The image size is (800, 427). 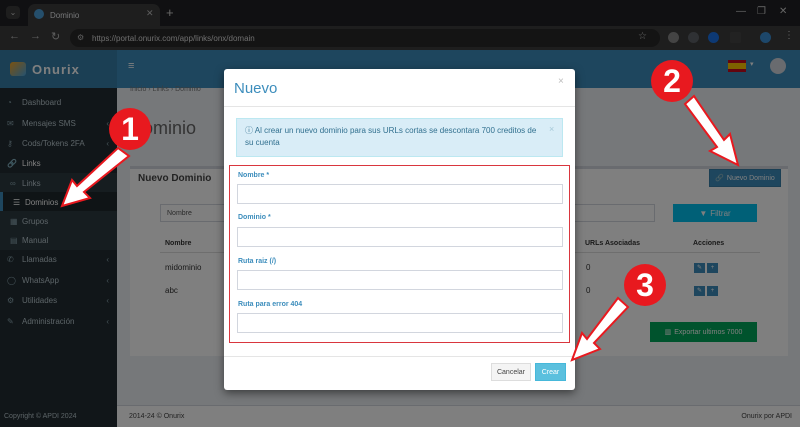 What do you see at coordinates (254, 217) in the screenshot?
I see `field-label-dominio: Dominio *` at bounding box center [254, 217].